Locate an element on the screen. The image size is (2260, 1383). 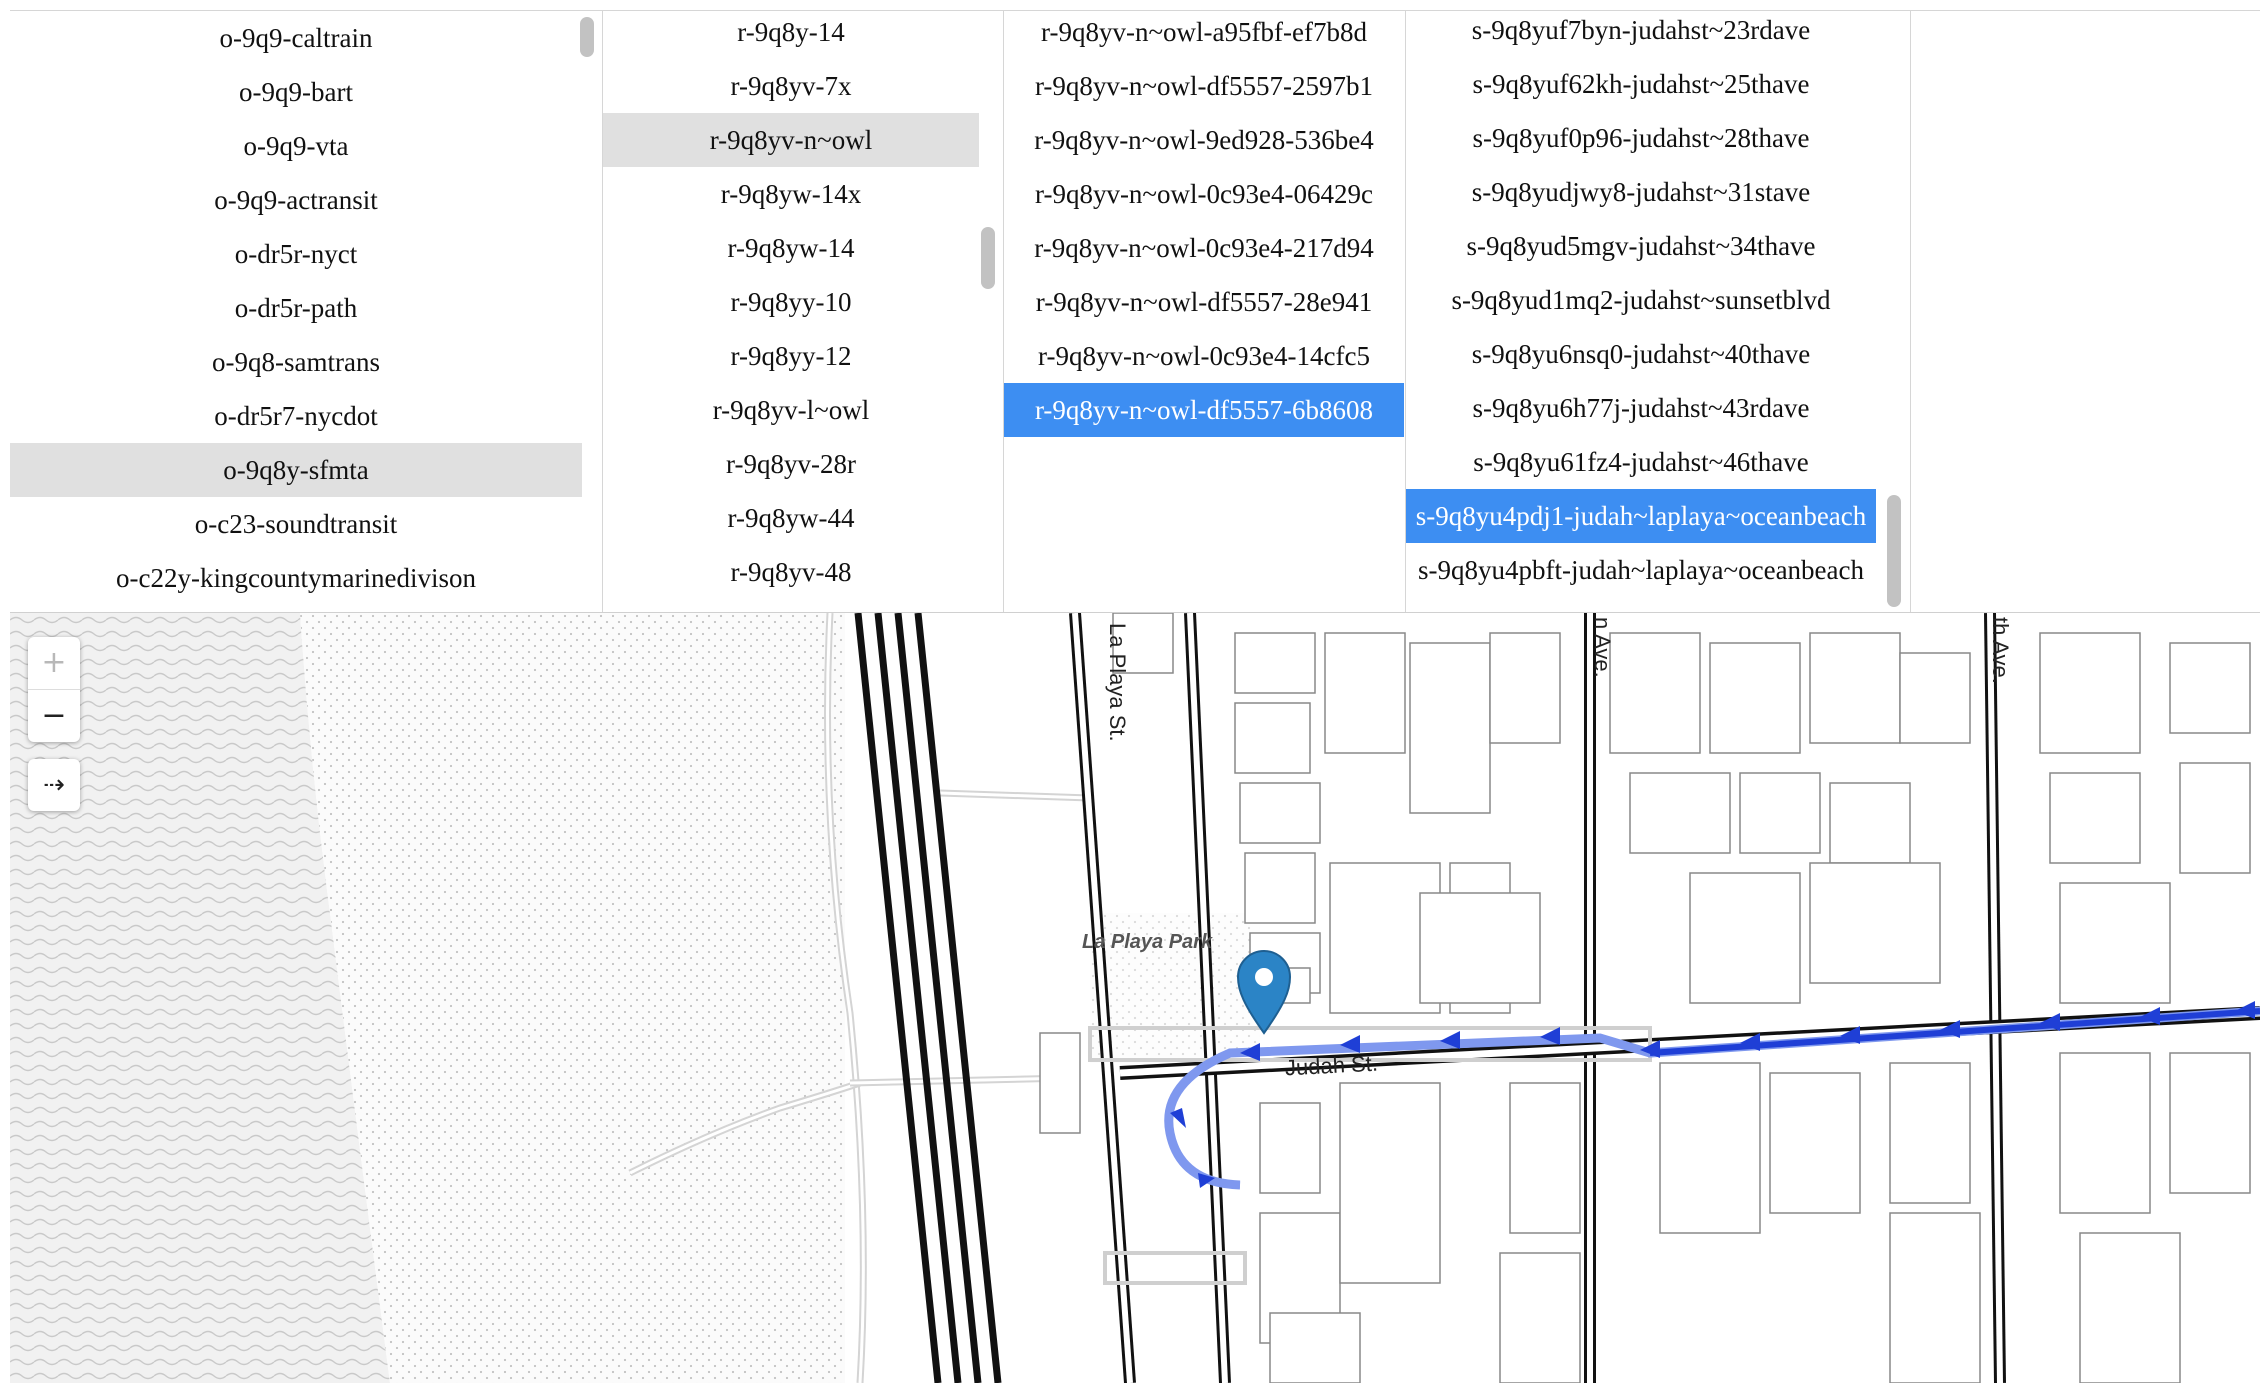
zoom-control: + − is located at coordinates (54, 689).